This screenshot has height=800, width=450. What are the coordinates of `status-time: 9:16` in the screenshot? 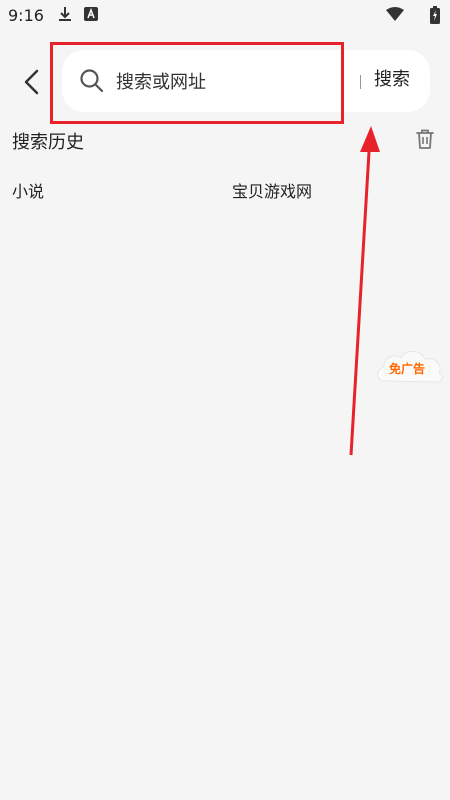 It's located at (26, 15).